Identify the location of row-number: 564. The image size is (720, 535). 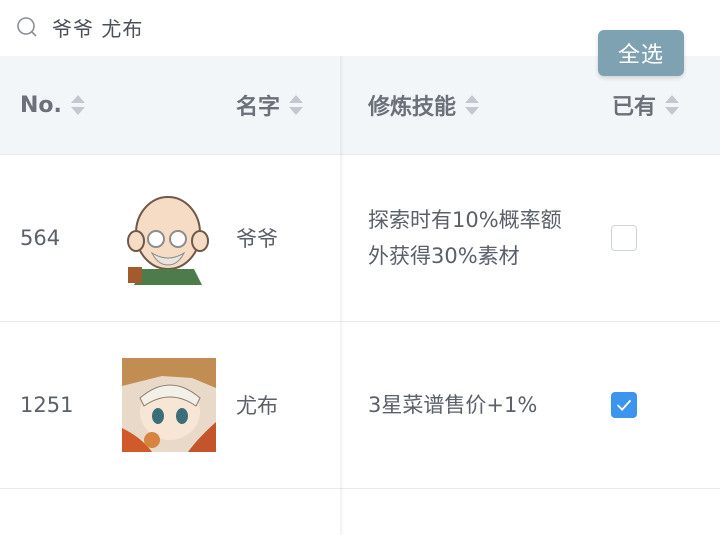
(40, 238).